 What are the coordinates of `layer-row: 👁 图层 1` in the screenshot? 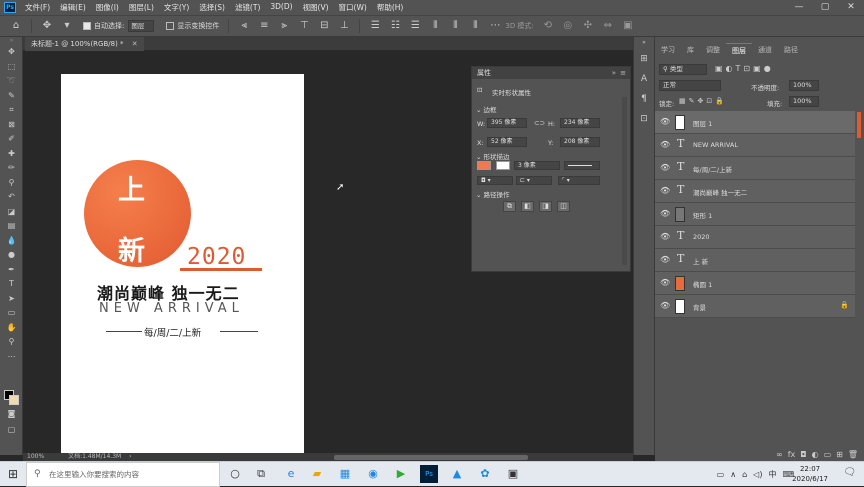 It's located at (755, 122).